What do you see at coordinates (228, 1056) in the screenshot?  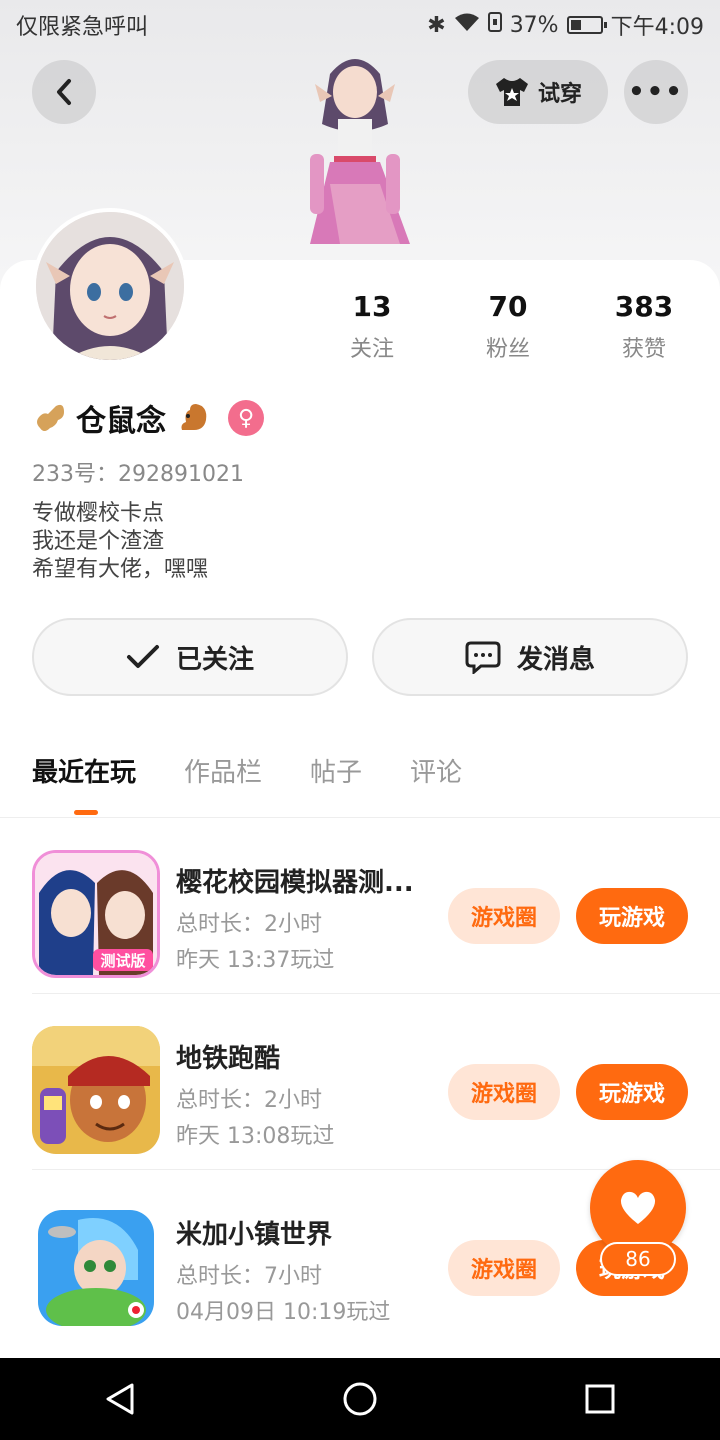 I see `game-title: 地铁跑酷` at bounding box center [228, 1056].